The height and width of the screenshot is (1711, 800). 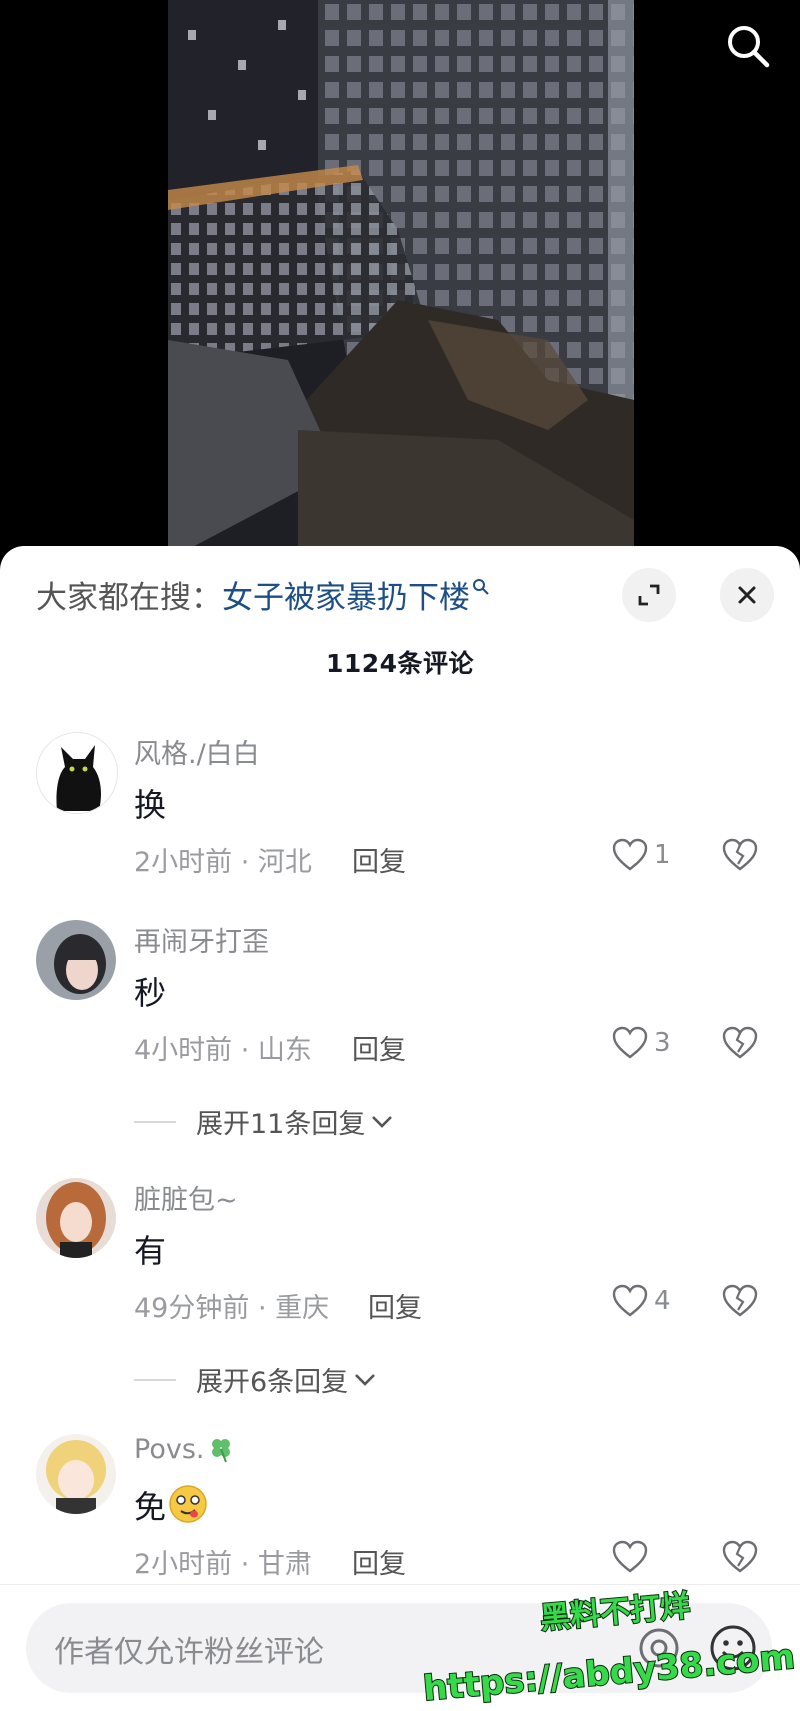 I want to click on like-button: 1, so click(x=641, y=855).